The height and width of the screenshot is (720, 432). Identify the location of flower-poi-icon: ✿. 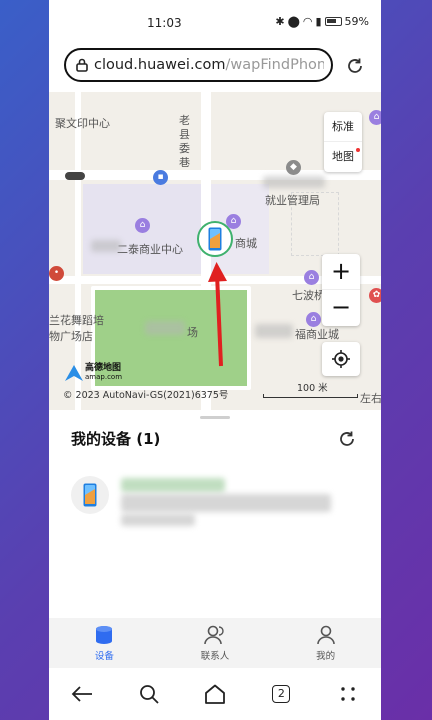
(375, 295).